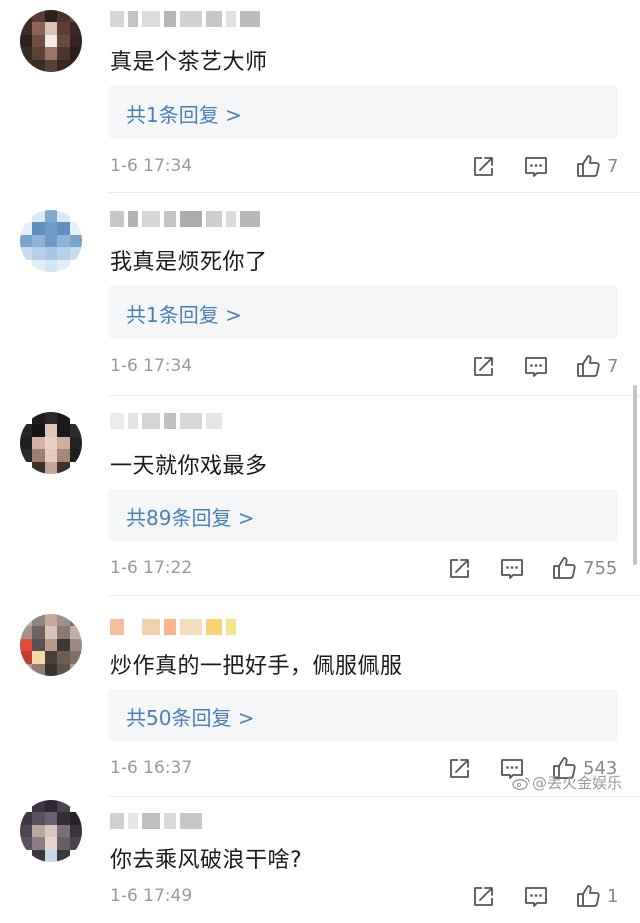 The image size is (640, 923). I want to click on like-count: 1, so click(613, 896).